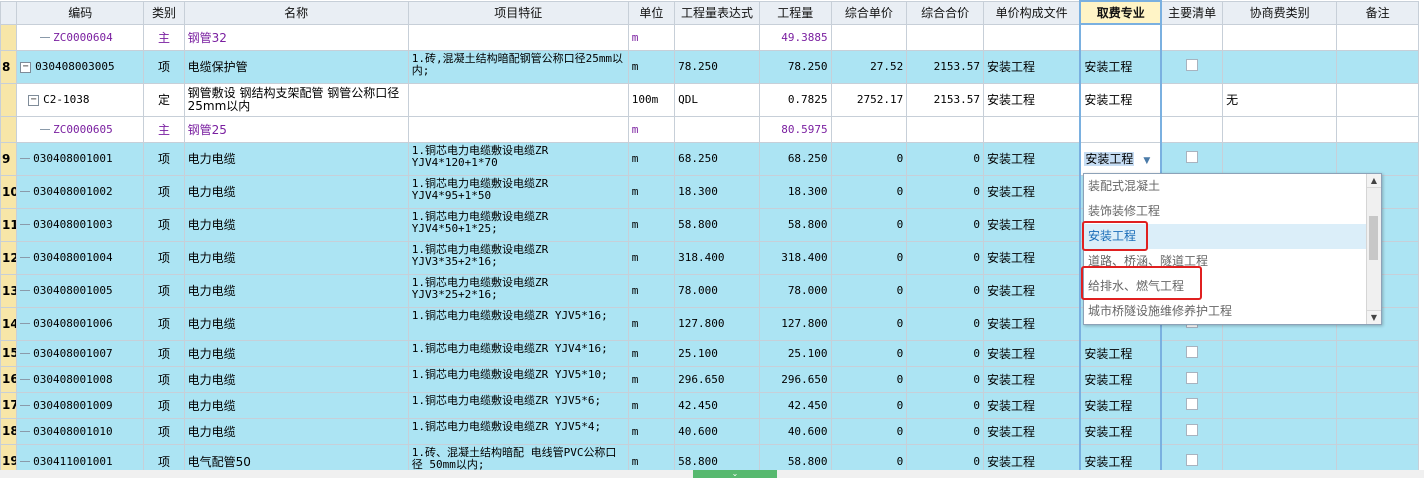  Describe the element at coordinates (1121, 66) in the screenshot. I see `fee-specialty-cell: 安装工程` at that location.